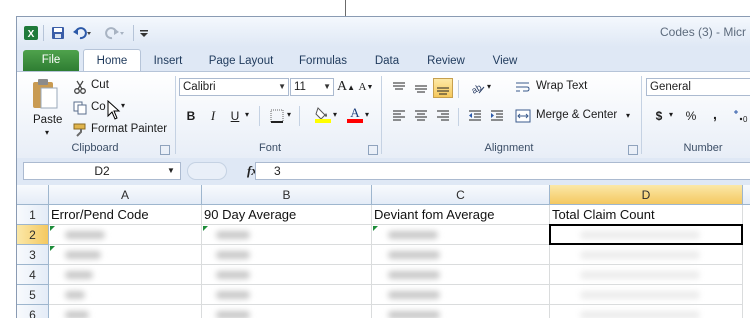 Image resolution: width=750 pixels, height=318 pixels. Describe the element at coordinates (125, 215) in the screenshot. I see `cell-a1: Error/Pend Code` at that location.